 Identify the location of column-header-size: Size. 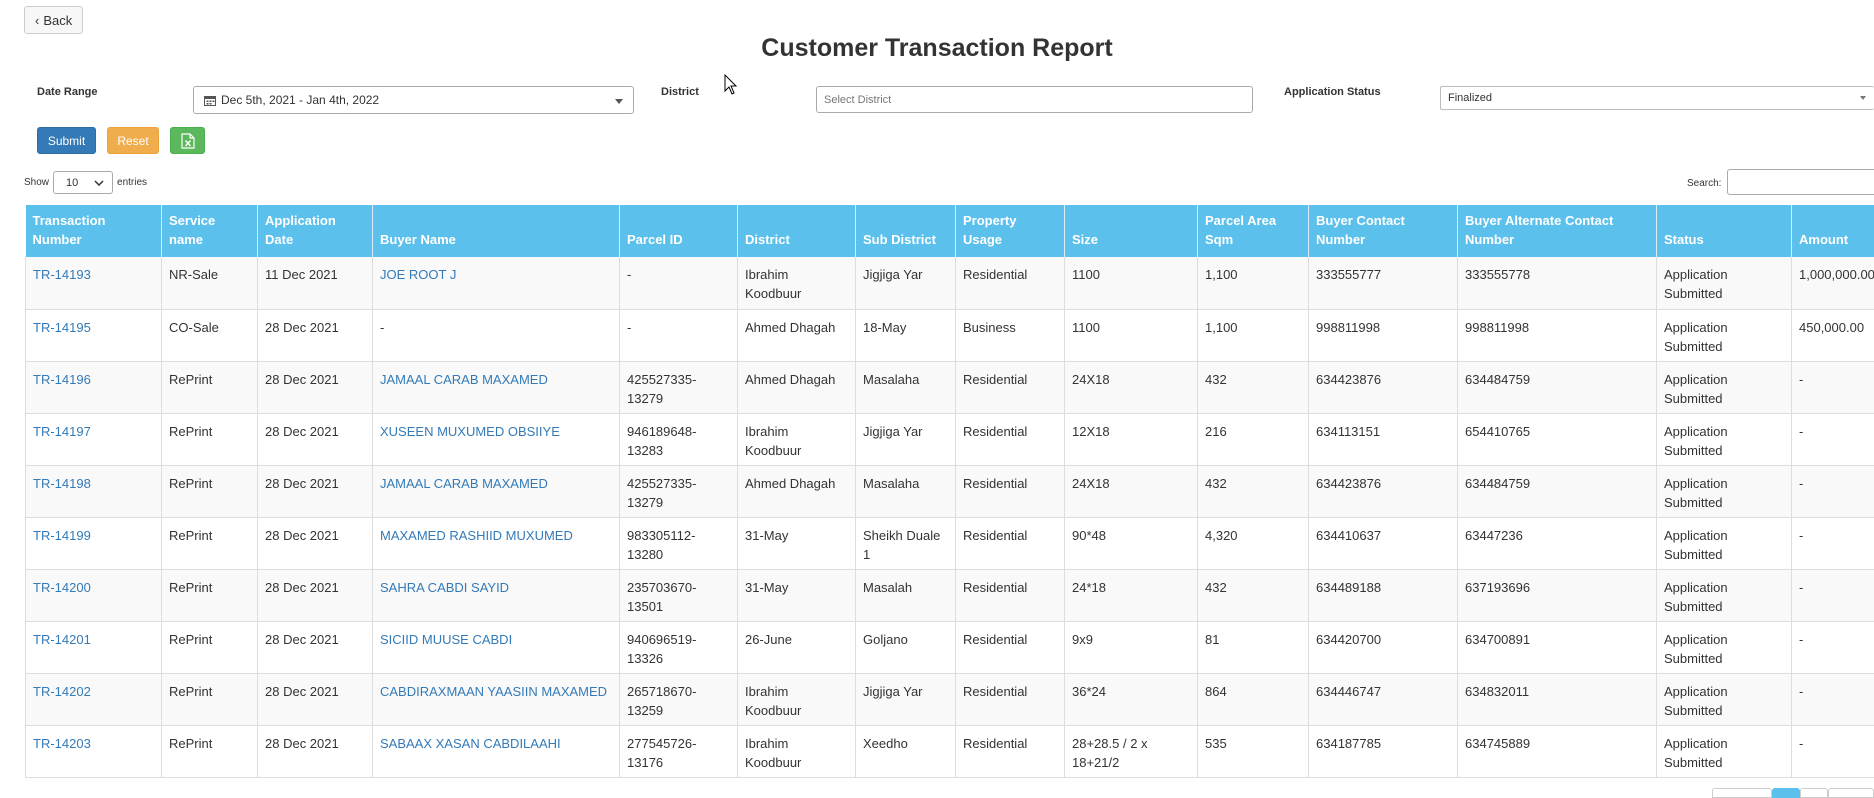
(1131, 231).